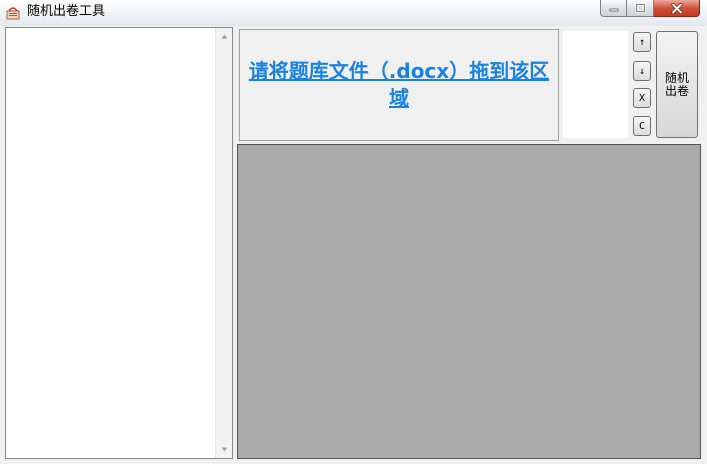 This screenshot has height=464, width=707. I want to click on scroll-up-icon, so click(224, 36).